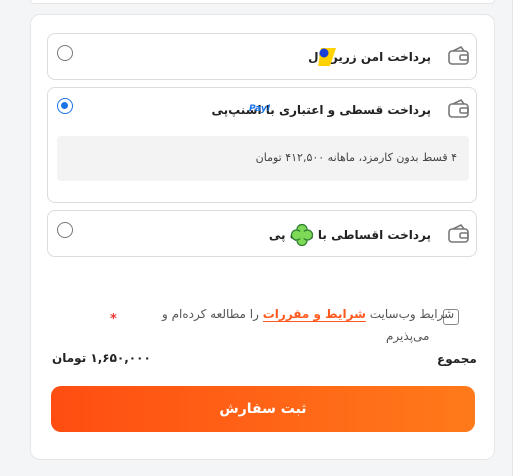  What do you see at coordinates (65, 53) in the screenshot?
I see `radio-zarinpal` at bounding box center [65, 53].